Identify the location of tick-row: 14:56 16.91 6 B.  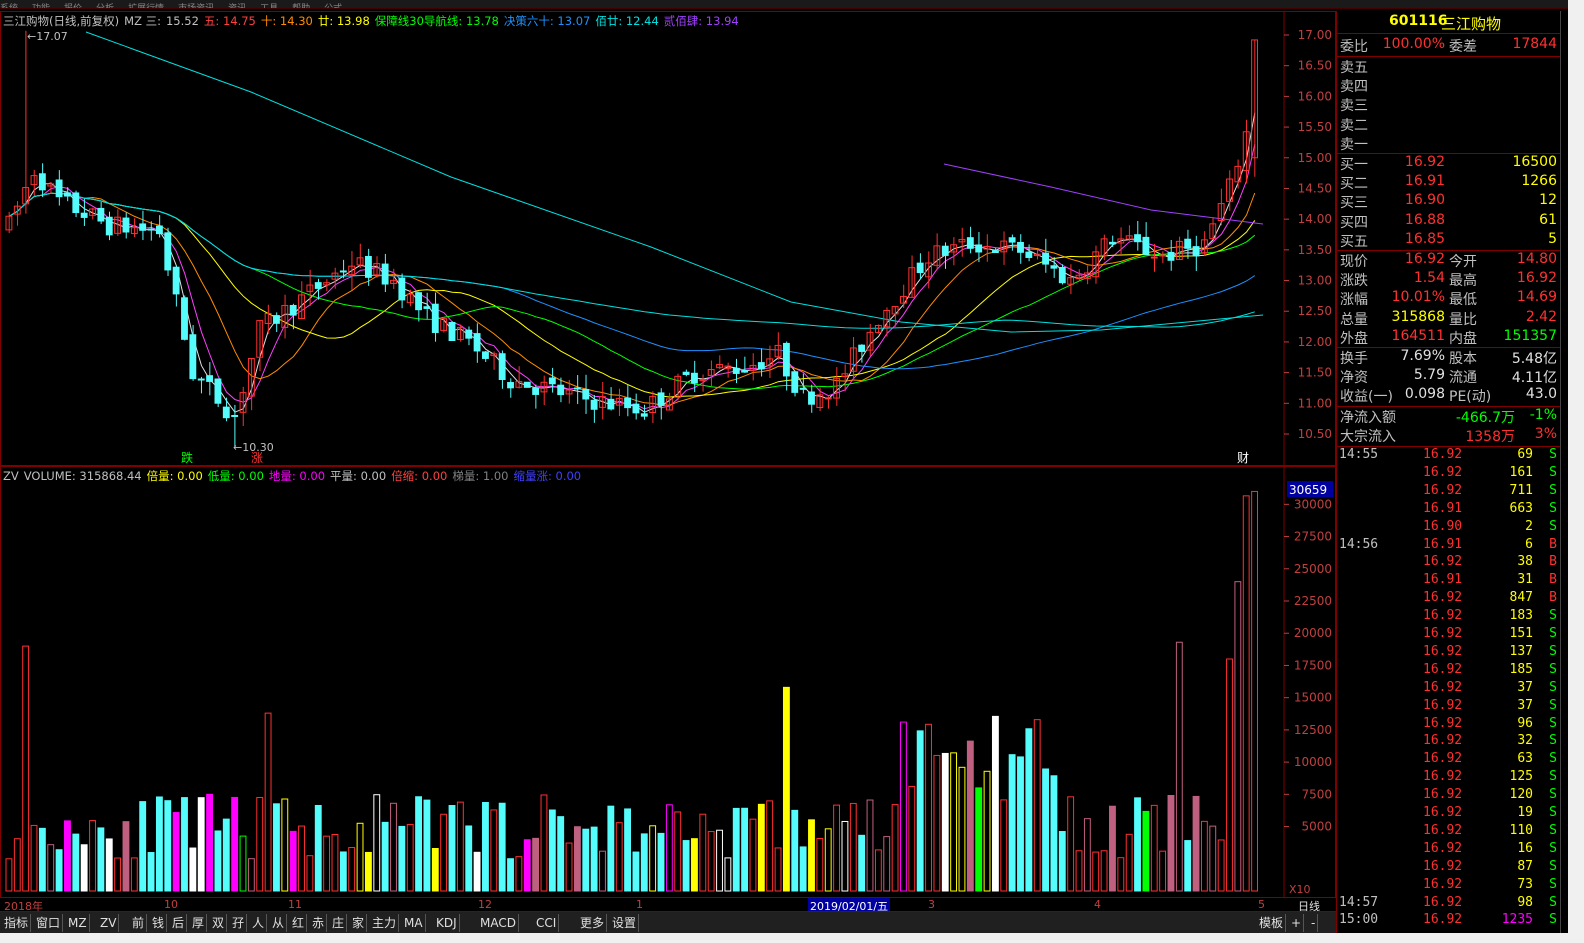
(1449, 546).